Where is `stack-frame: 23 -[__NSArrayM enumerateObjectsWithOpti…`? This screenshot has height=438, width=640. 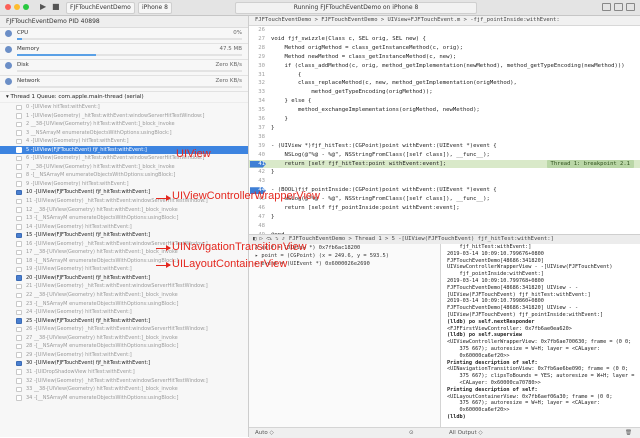 stack-frame: 23 -[__NSArrayM enumerateObjectsWithOpti… is located at coordinates (124, 304).